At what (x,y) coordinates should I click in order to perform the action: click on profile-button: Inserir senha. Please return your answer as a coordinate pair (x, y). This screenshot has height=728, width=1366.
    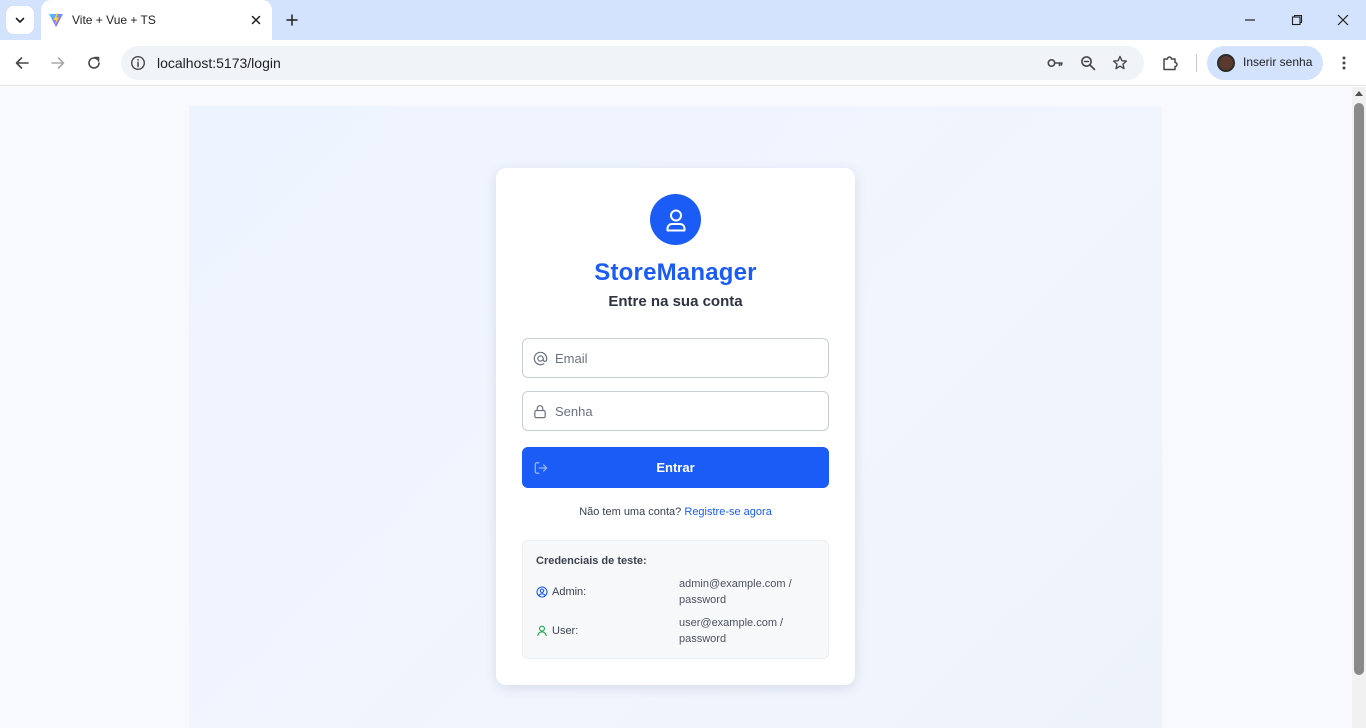
    Looking at the image, I should click on (1265, 63).